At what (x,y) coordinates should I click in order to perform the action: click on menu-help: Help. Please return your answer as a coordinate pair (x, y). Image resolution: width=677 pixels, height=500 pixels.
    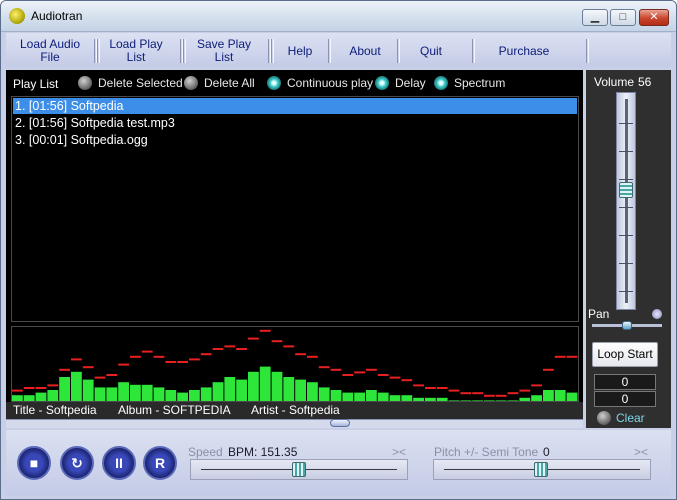
    Looking at the image, I should click on (300, 51).